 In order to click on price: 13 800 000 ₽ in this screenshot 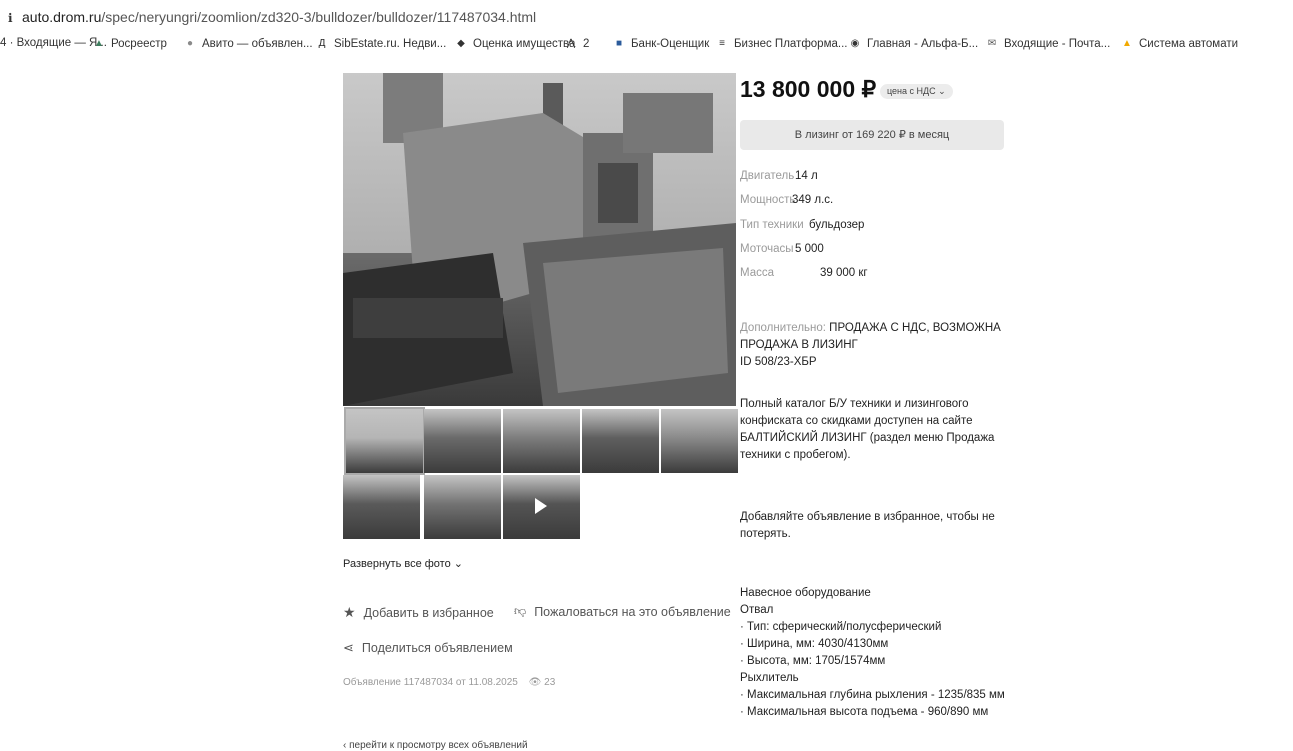, I will do `click(808, 89)`.